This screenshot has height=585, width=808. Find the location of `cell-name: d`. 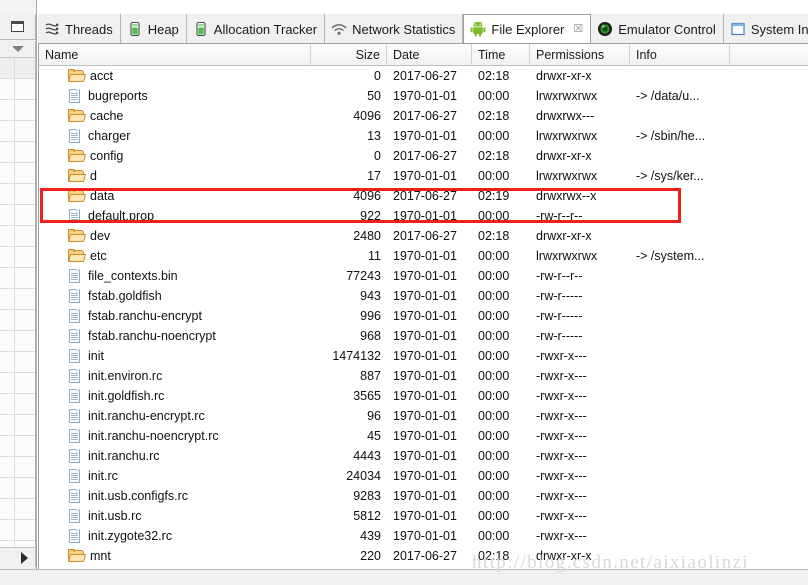

cell-name: d is located at coordinates (175, 176).